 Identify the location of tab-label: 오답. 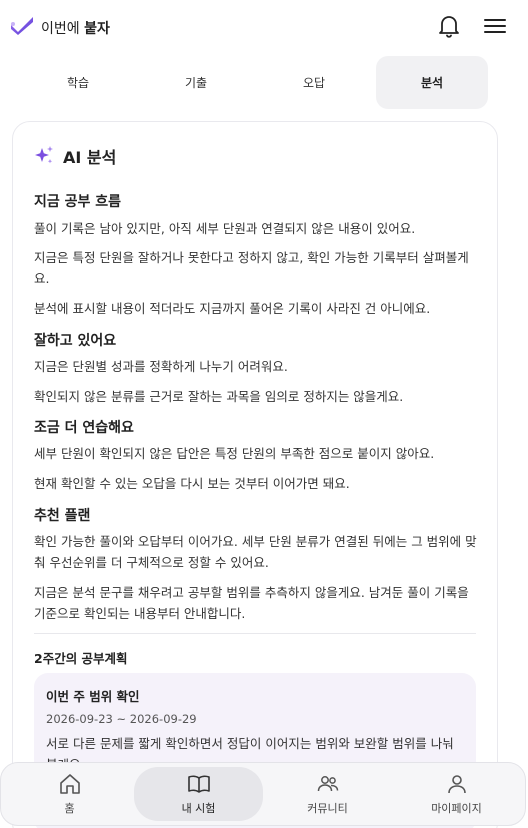
(314, 83).